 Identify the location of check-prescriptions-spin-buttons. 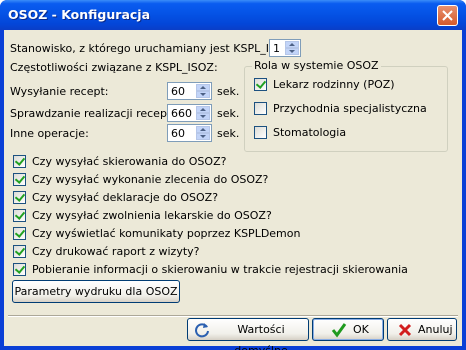
(203, 113).